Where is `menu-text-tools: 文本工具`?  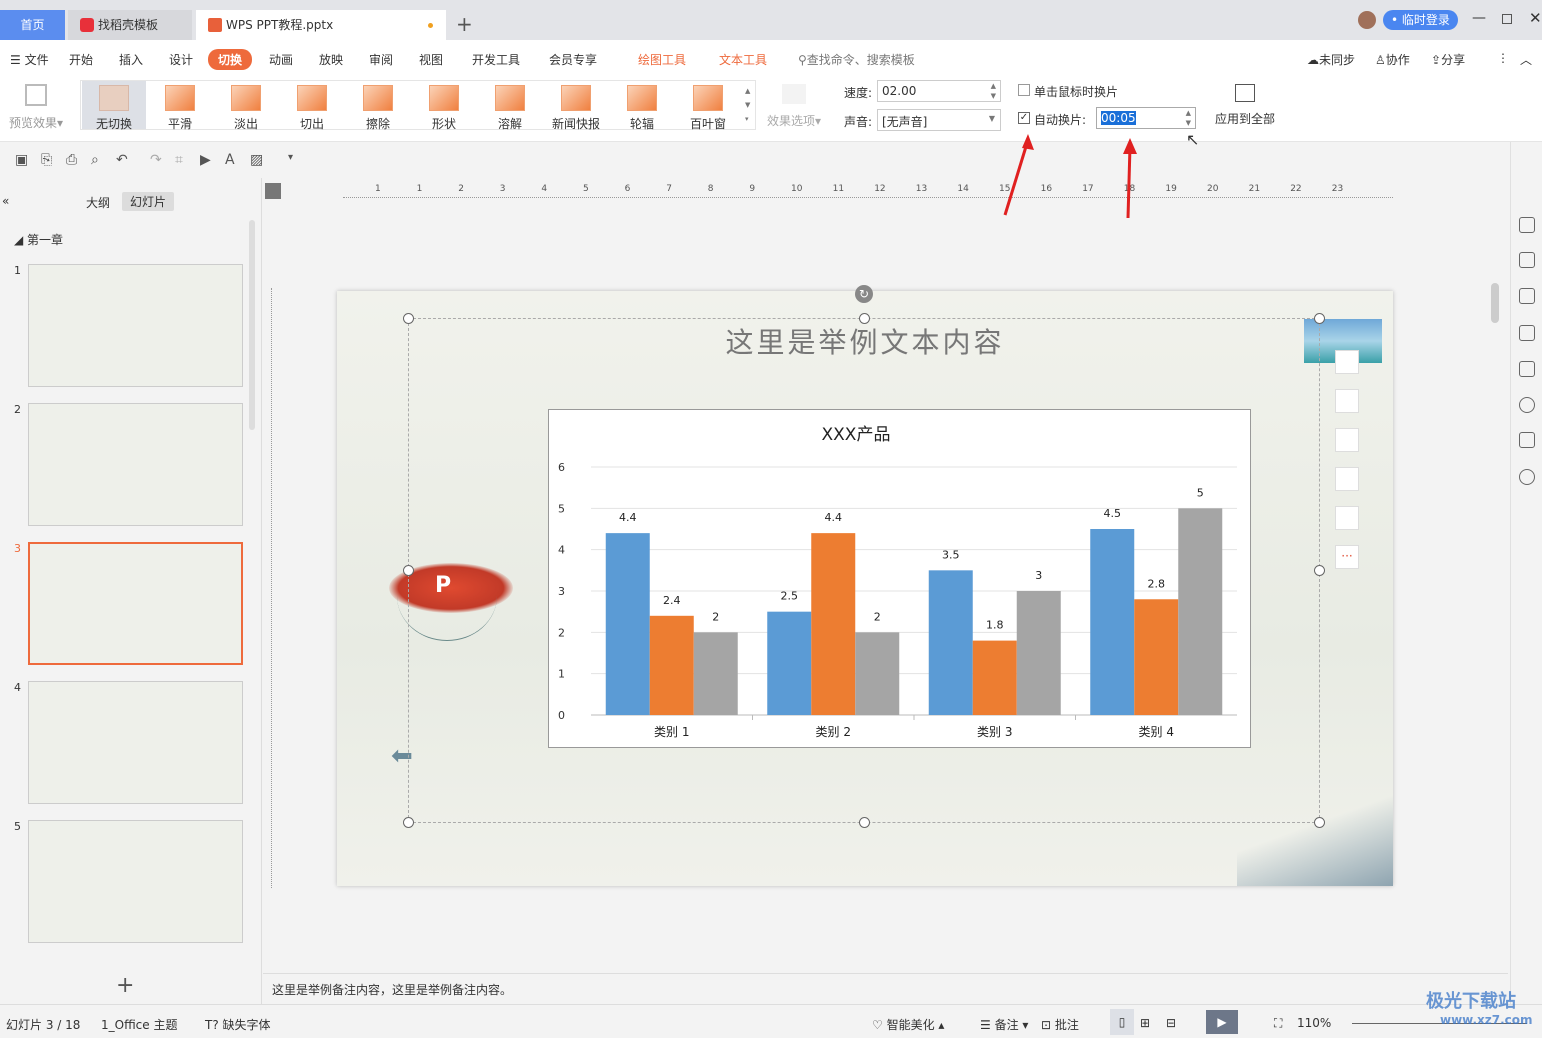 menu-text-tools: 文本工具 is located at coordinates (743, 59).